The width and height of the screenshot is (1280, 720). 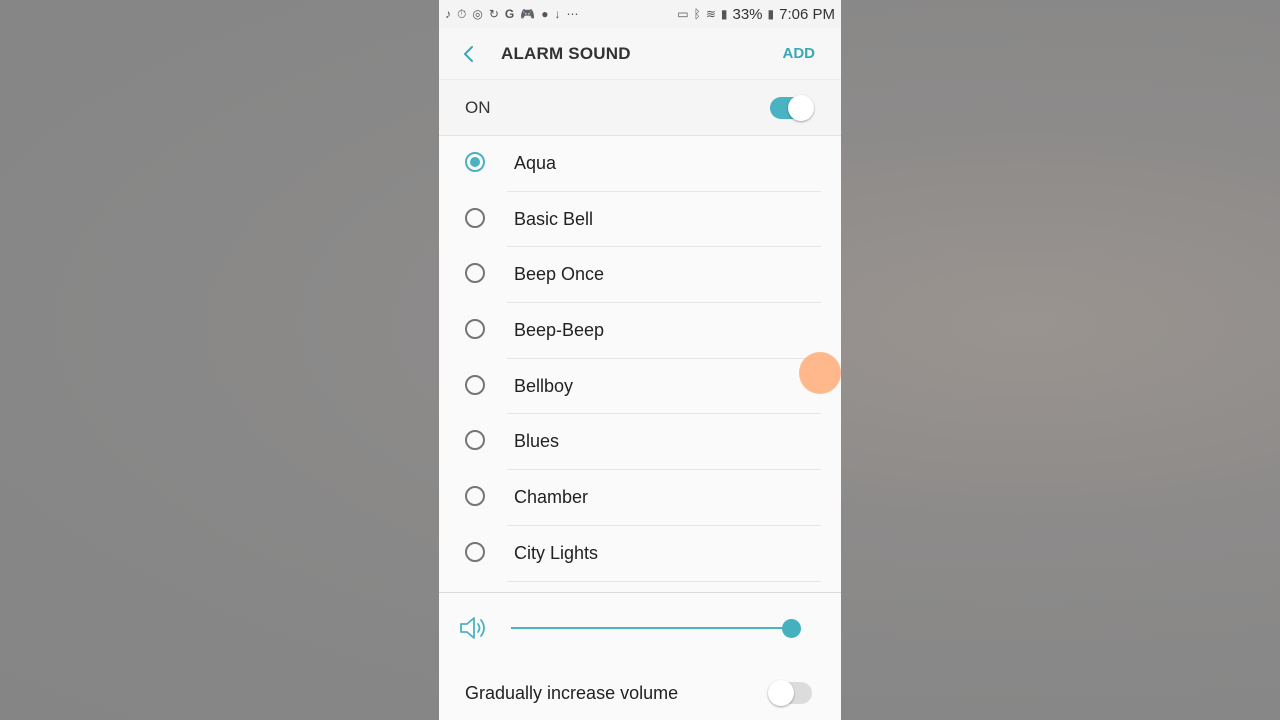 I want to click on master-switch-toggle, so click(x=792, y=107).